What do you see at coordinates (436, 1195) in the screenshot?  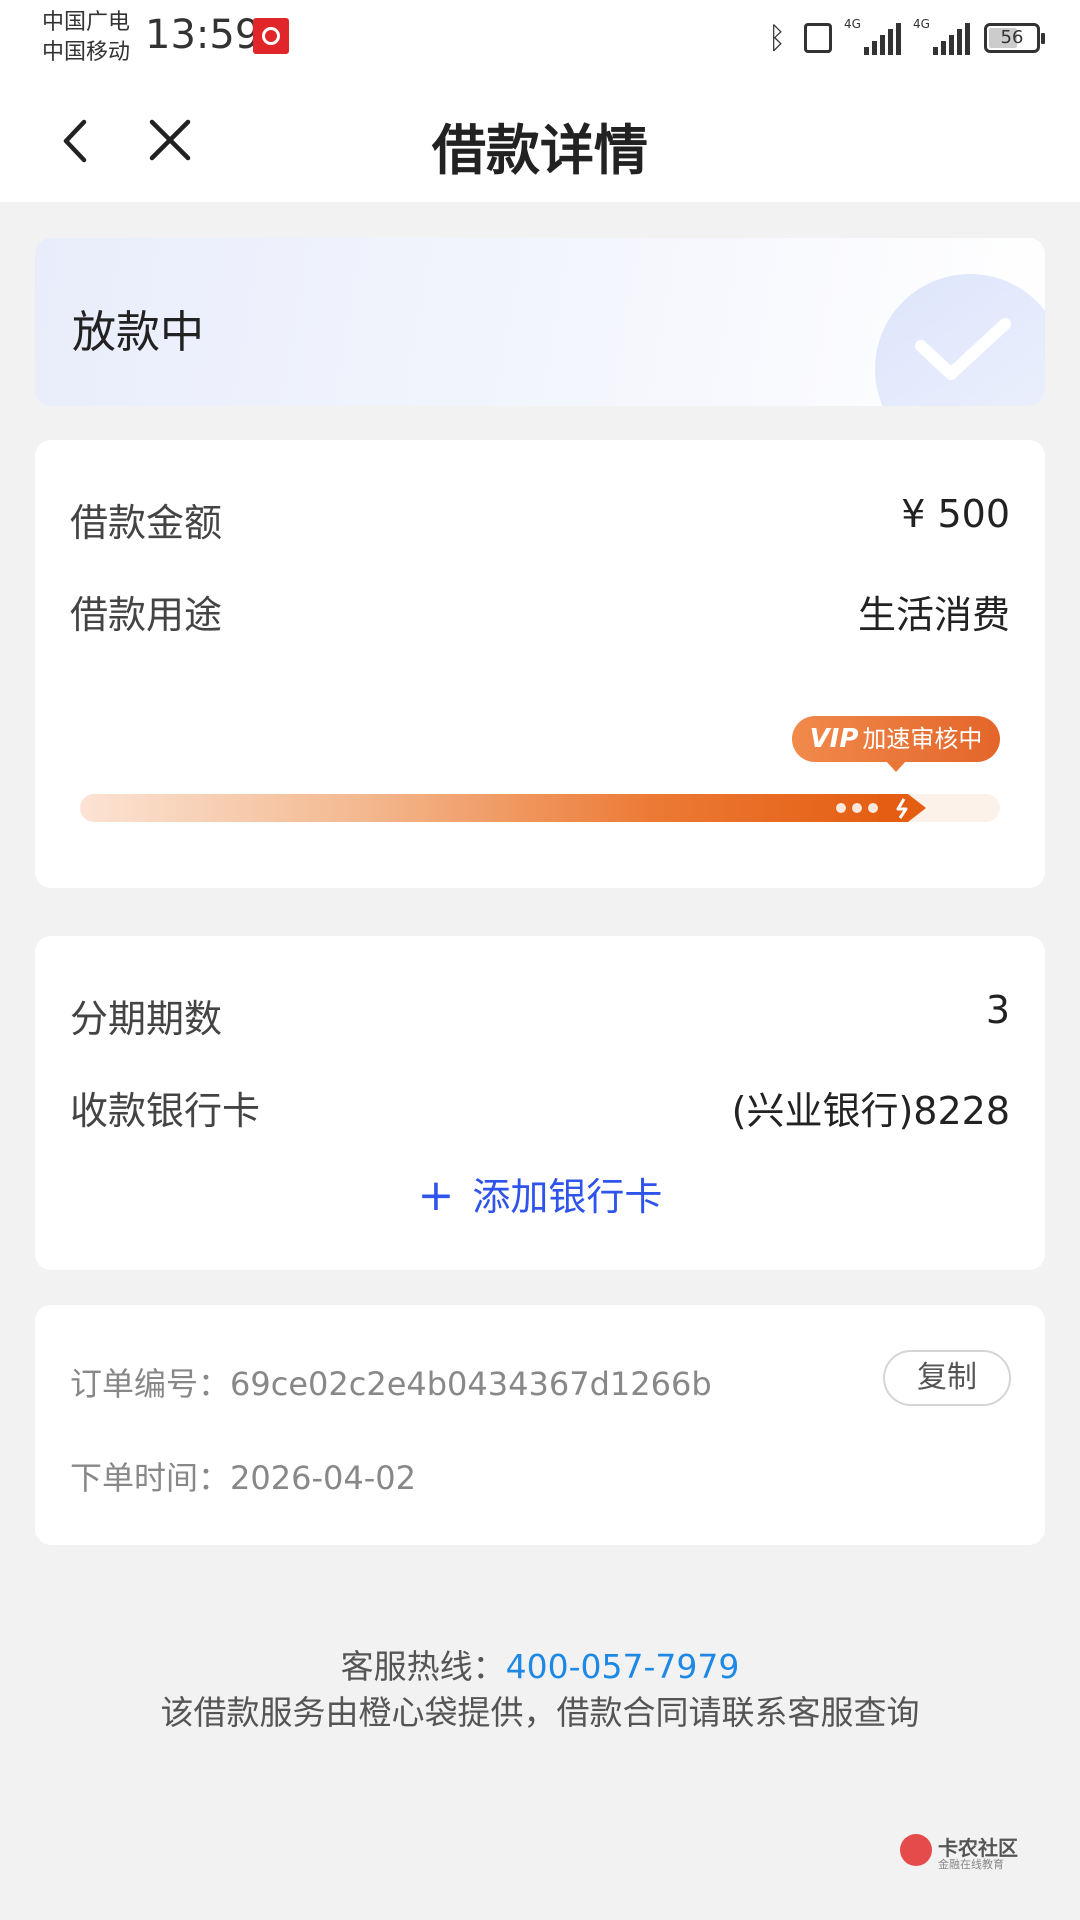 I see `plus-icon: +` at bounding box center [436, 1195].